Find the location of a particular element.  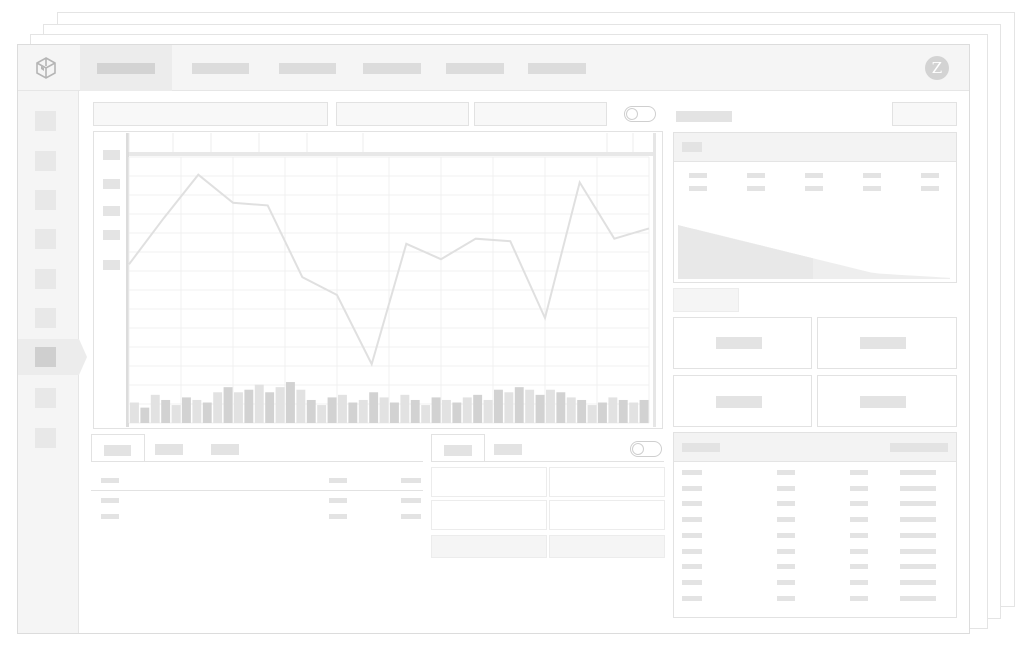

nav-tab-5-label is located at coordinates (475, 68).